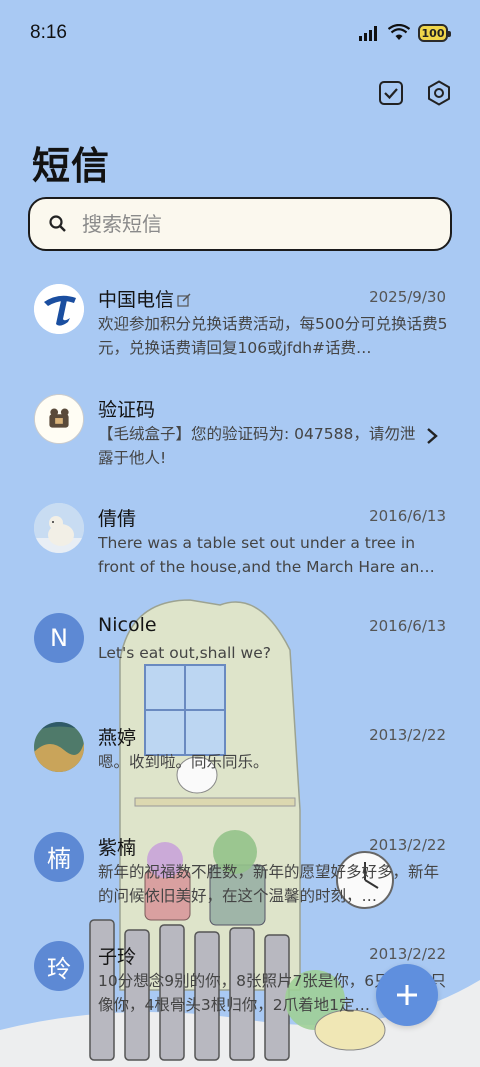  I want to click on message-preview: 嗯。收到啦。同乐同乐。, so click(183, 762).